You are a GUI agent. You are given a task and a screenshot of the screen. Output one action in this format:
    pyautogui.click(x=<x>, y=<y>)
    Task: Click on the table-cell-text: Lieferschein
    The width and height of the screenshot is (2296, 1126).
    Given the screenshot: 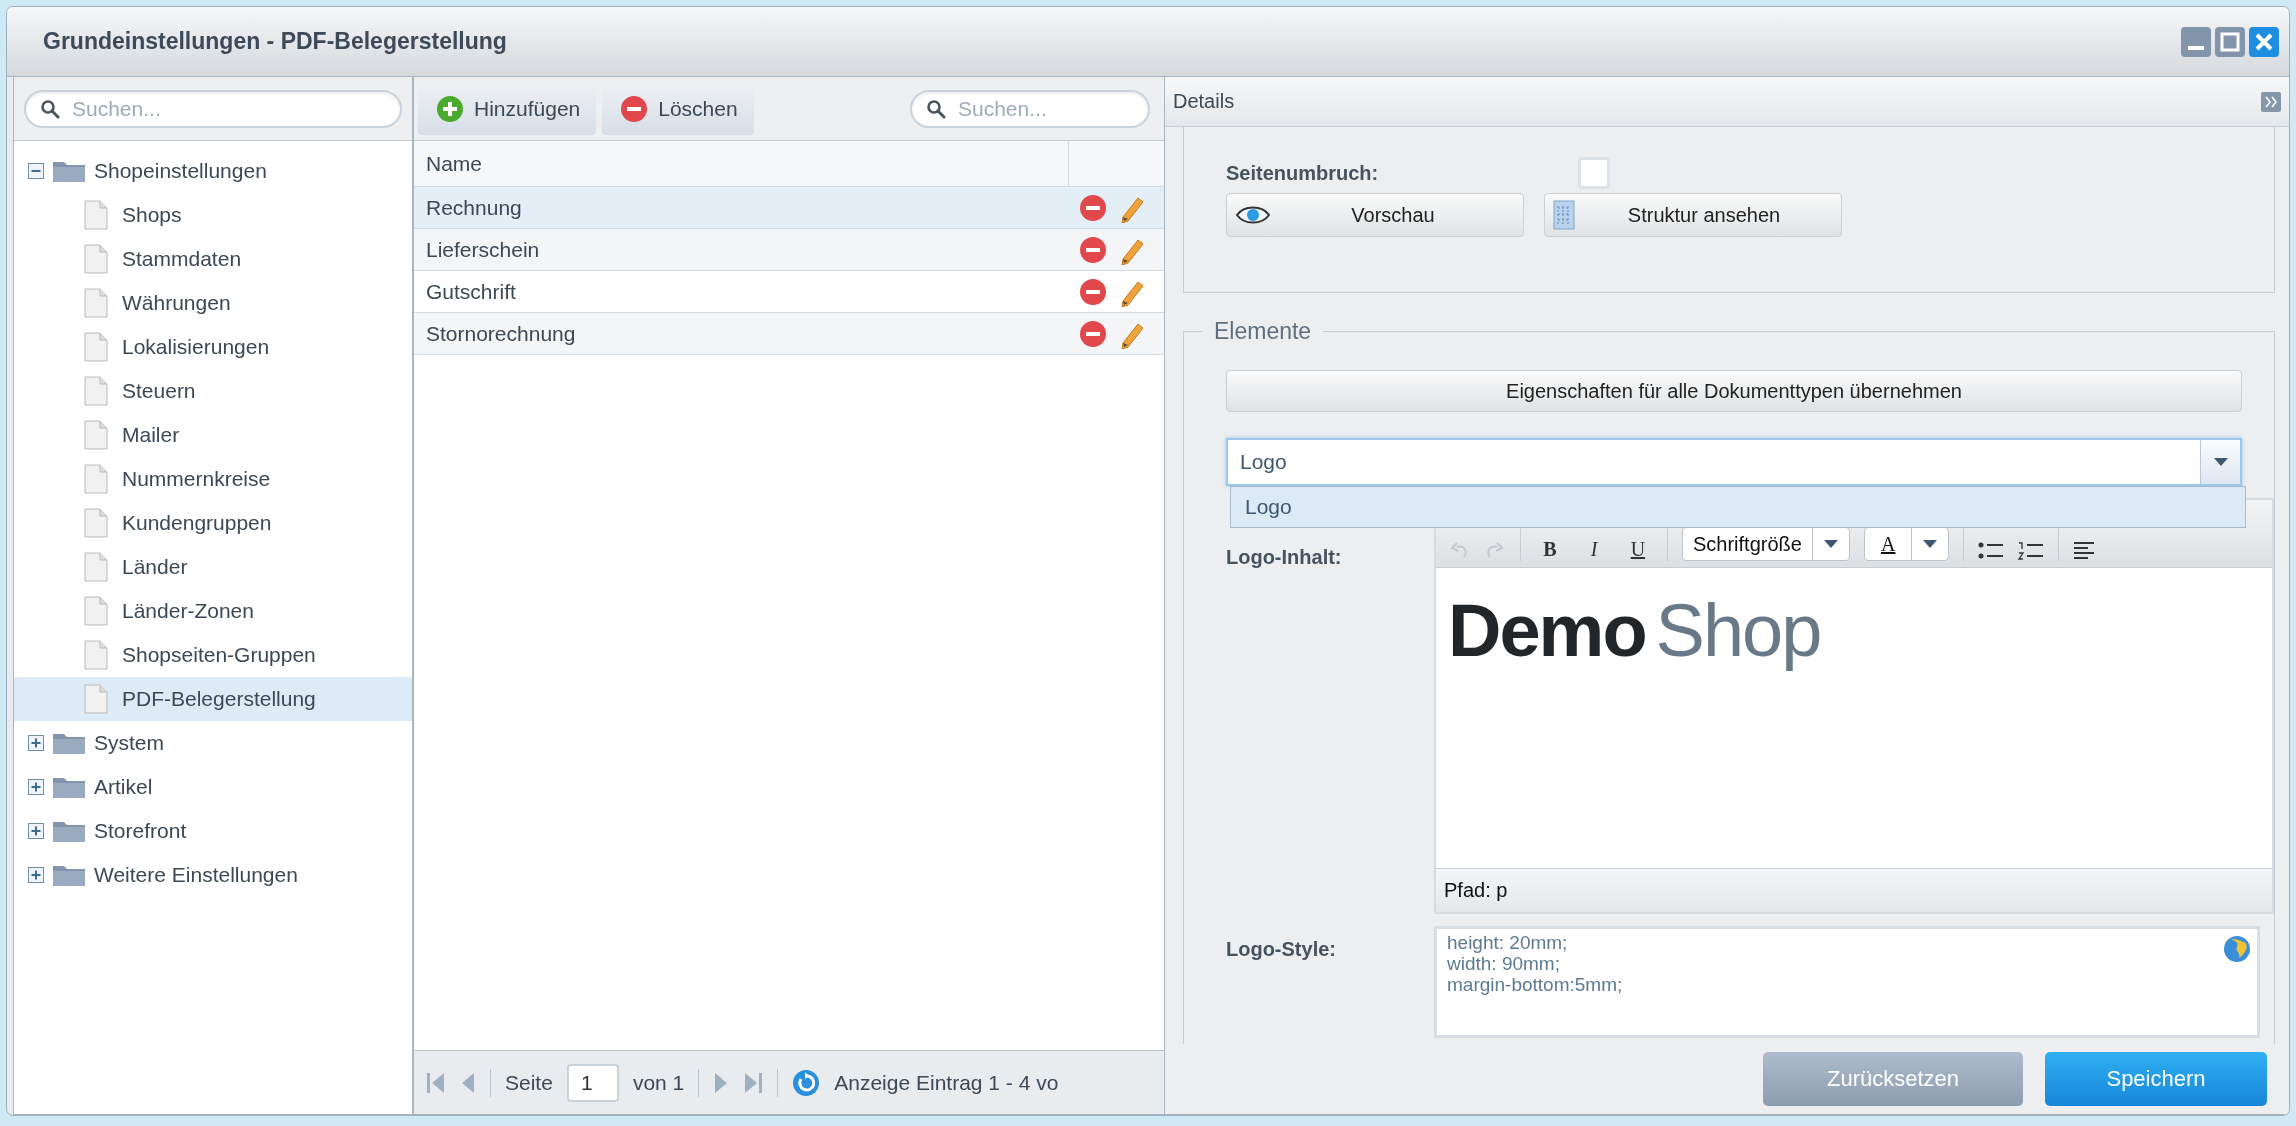 What is the action you would take?
    pyautogui.click(x=483, y=249)
    